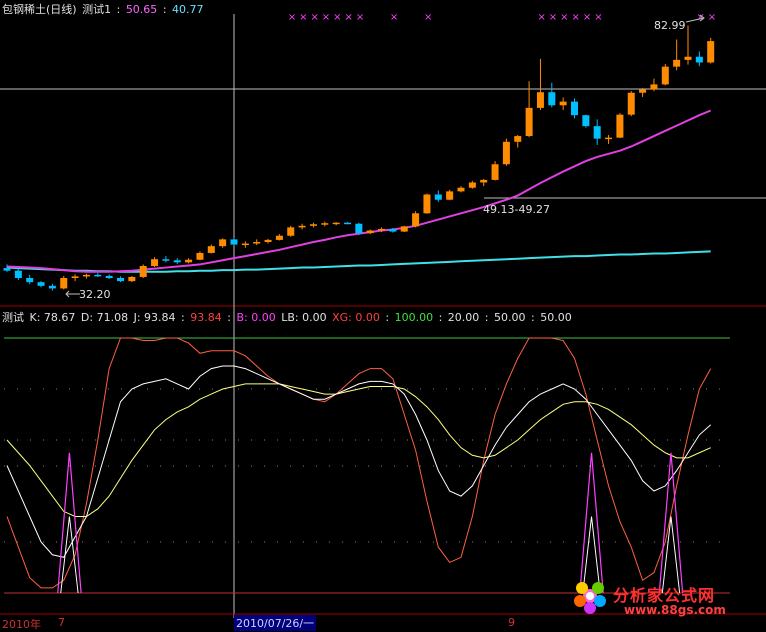 Image resolution: width=766 pixels, height=632 pixels. I want to click on level-50b: 50.00, so click(556, 317).